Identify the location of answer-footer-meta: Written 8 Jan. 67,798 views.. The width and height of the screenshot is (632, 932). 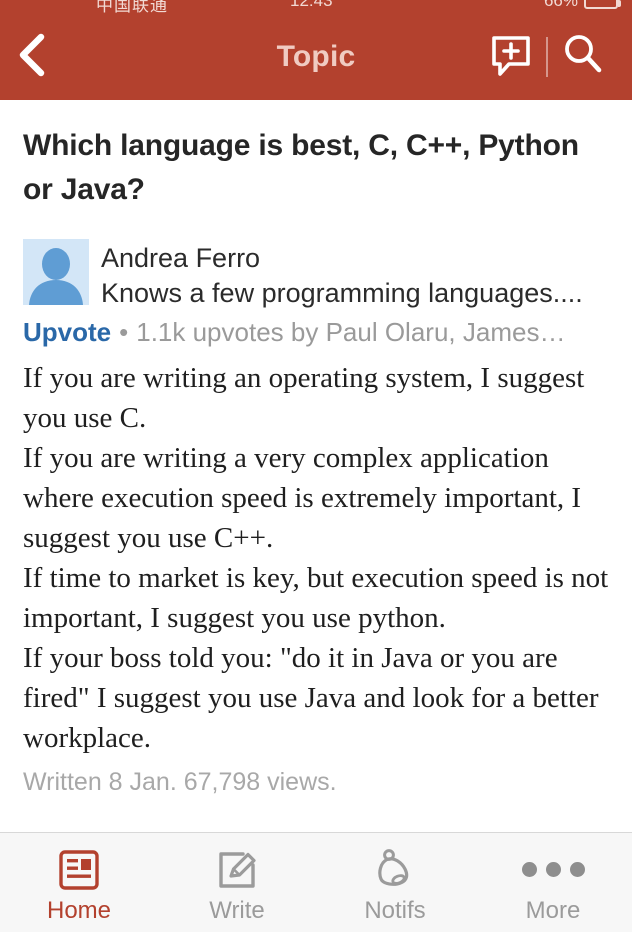
(180, 781).